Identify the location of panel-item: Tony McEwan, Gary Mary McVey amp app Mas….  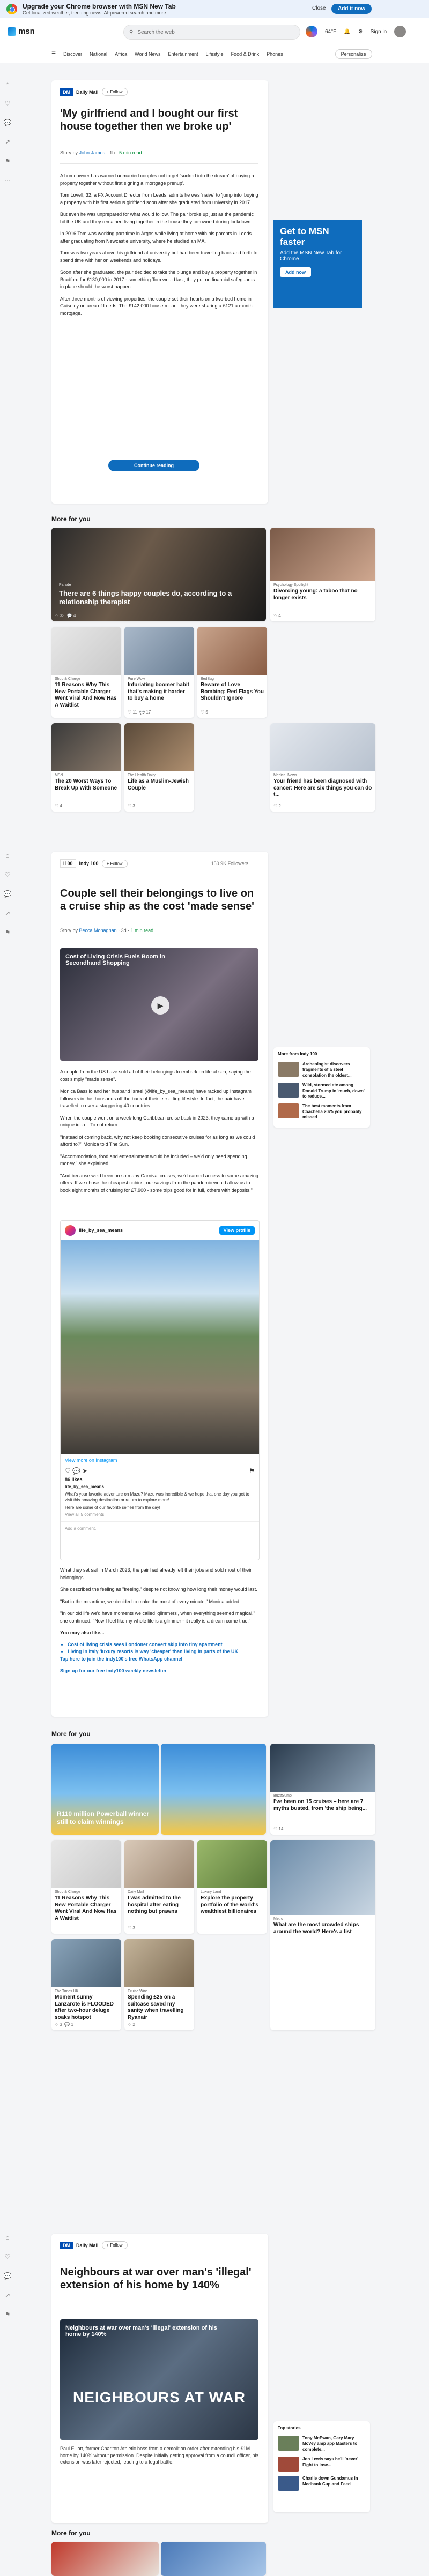
(322, 2444).